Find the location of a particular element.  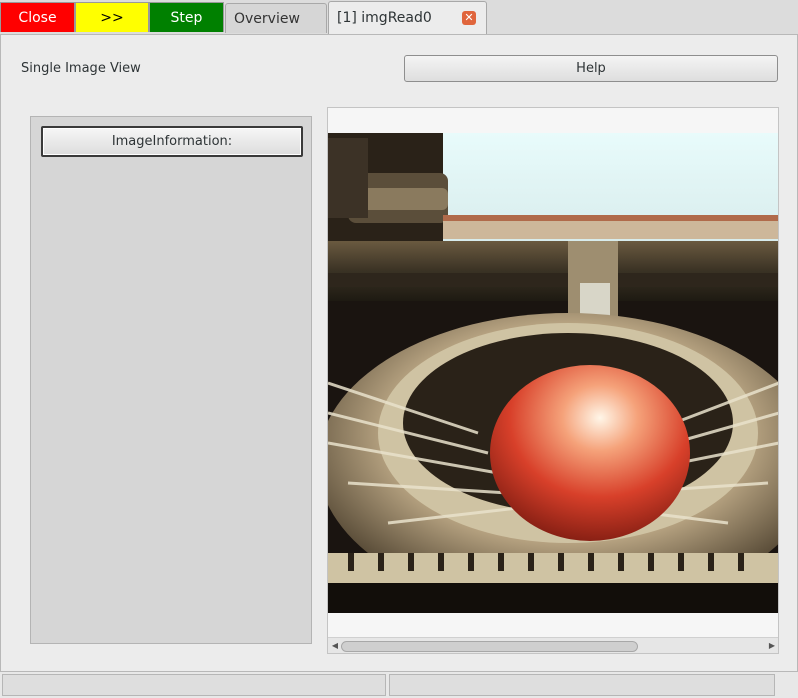

view-title: Single Image View is located at coordinates (81, 68).